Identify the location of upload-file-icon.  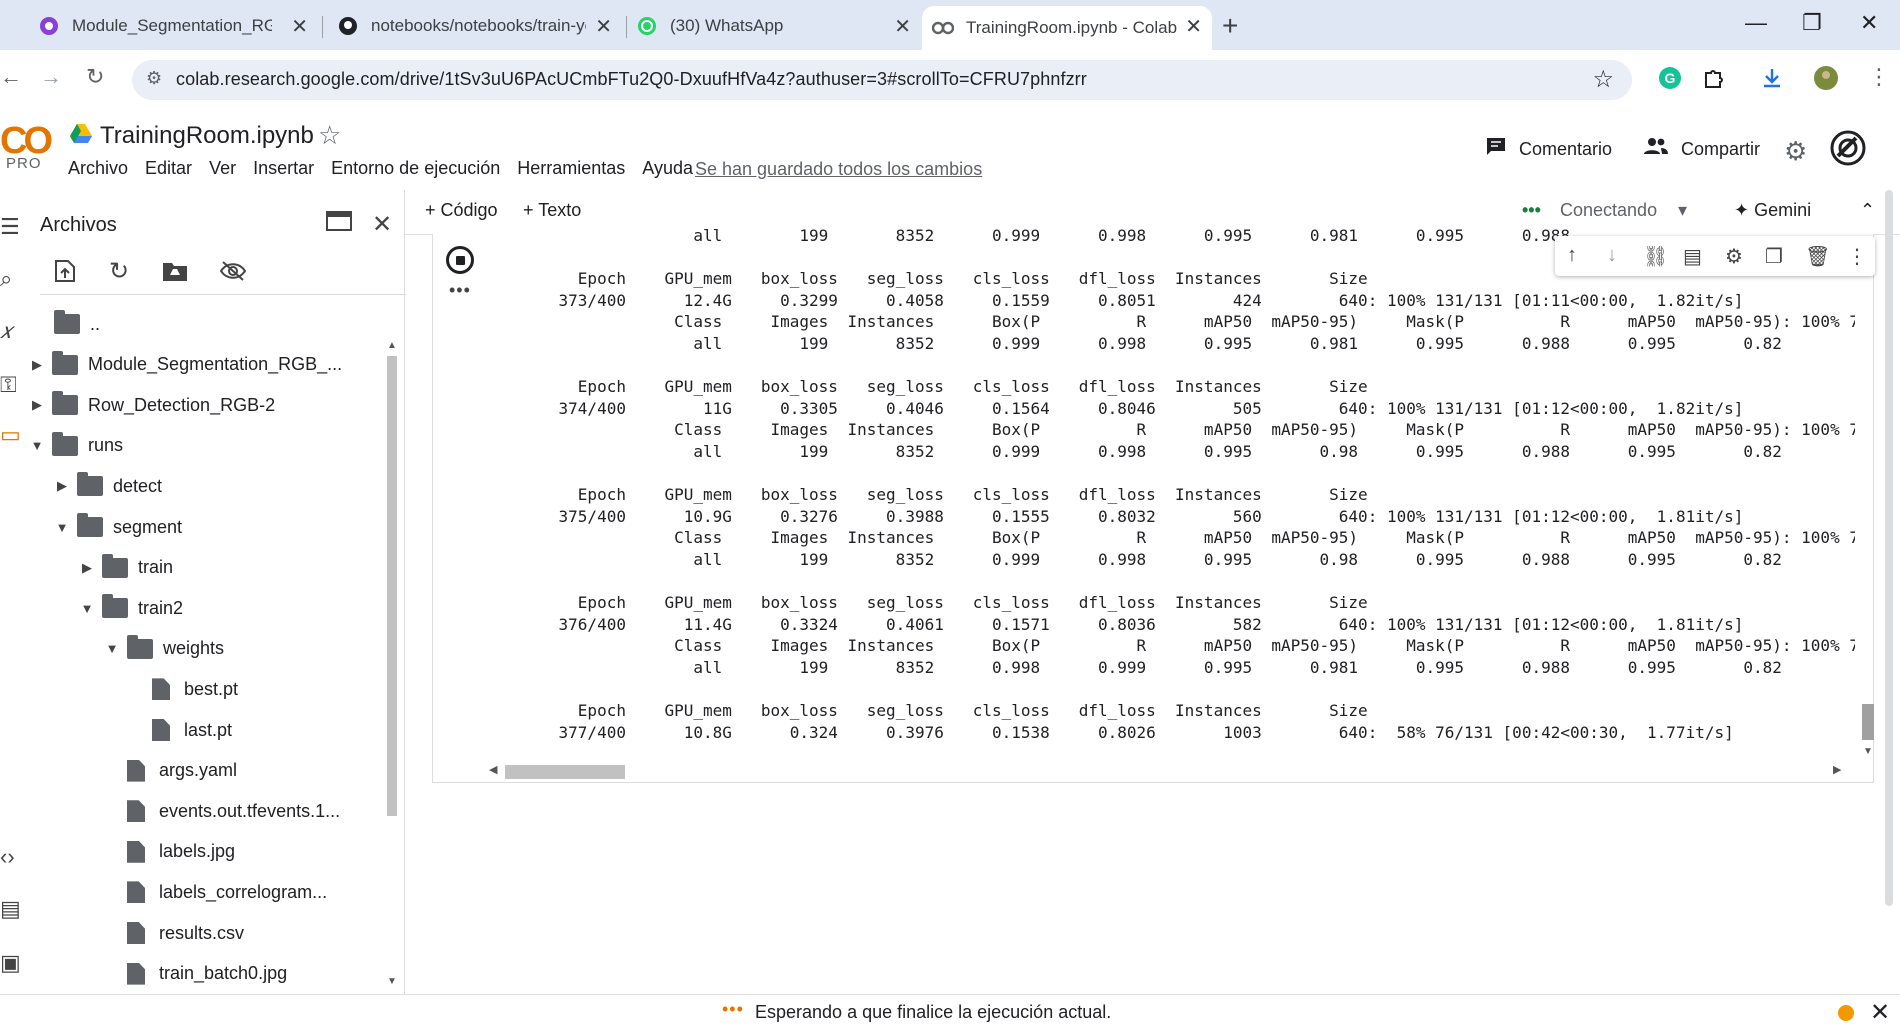
(65, 271).